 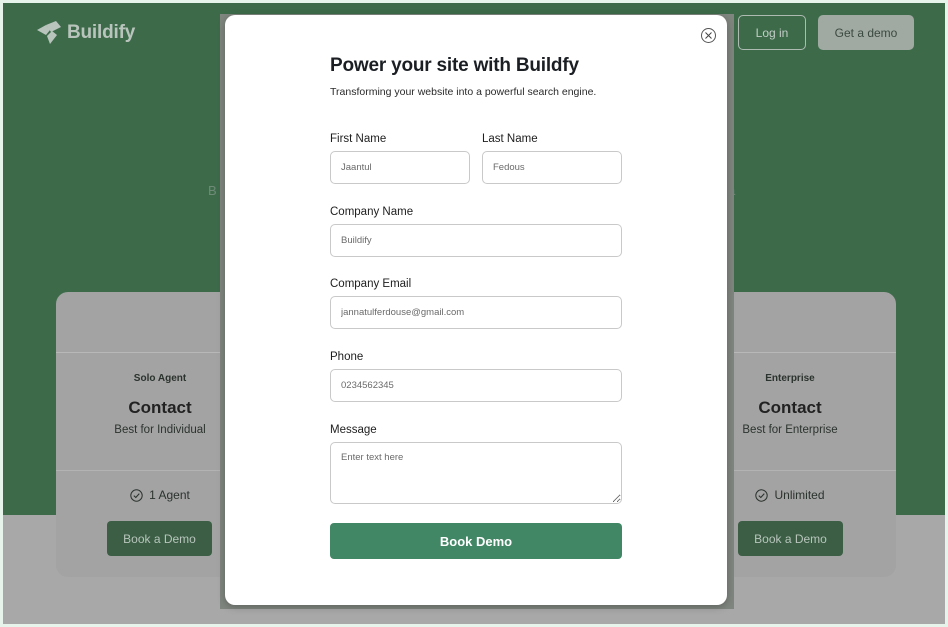 I want to click on book-demo-button-enterprise: Book a Demo, so click(x=790, y=538).